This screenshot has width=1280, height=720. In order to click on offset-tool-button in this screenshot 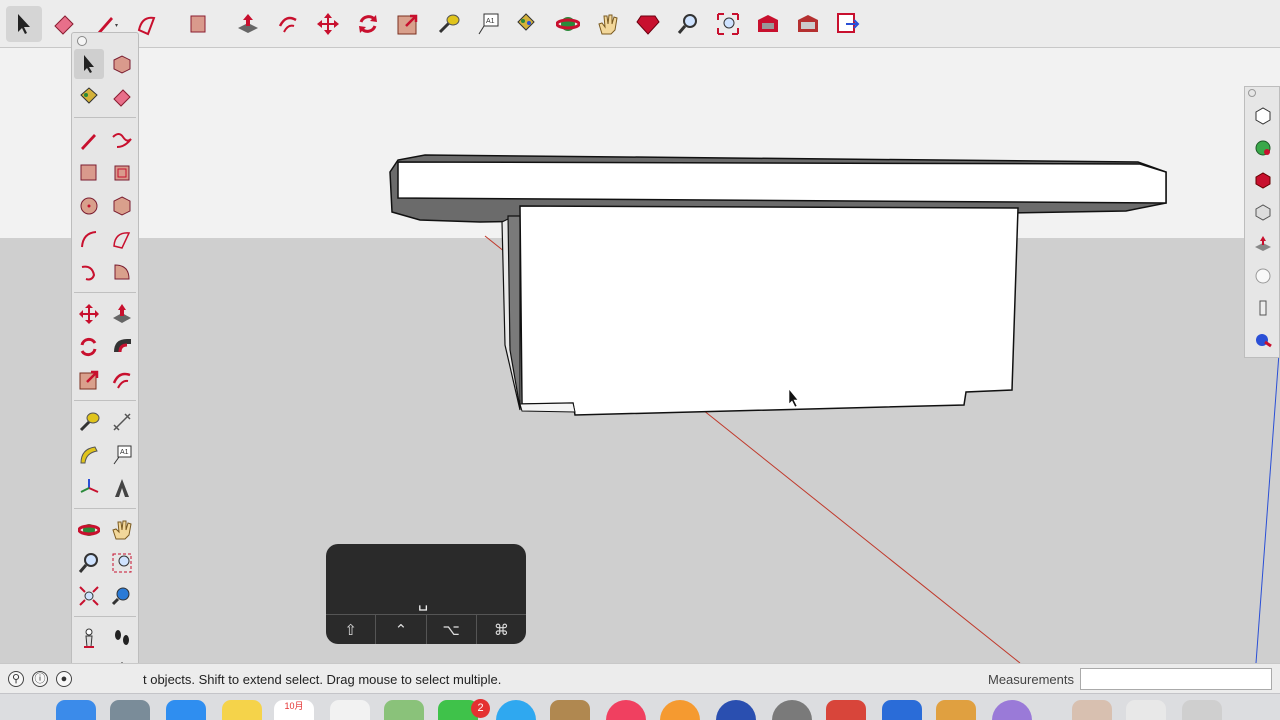, I will do `click(288, 24)`.